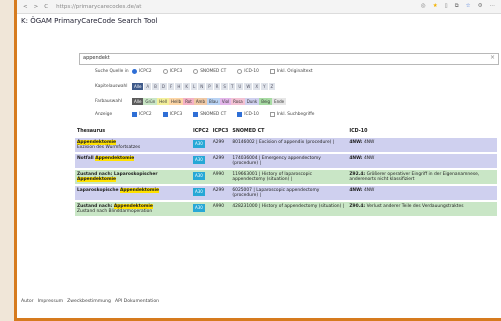  Describe the element at coordinates (164, 86) in the screenshot. I see `chapter-button: D` at that location.